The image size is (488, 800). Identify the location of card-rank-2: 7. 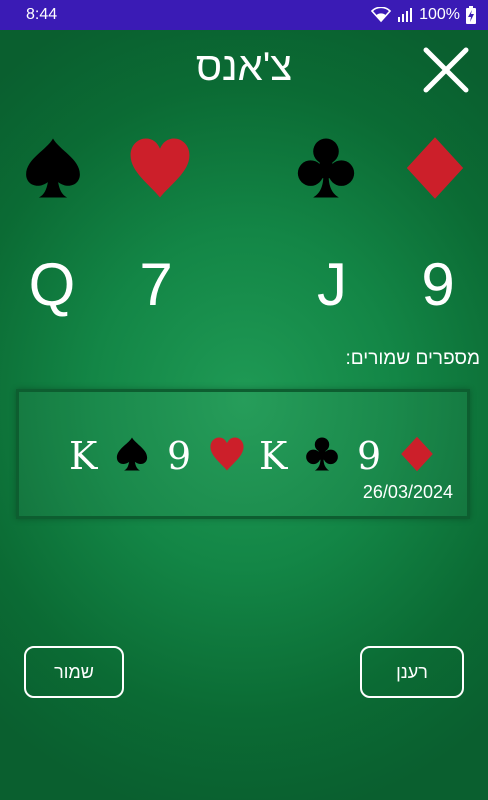
(156, 284).